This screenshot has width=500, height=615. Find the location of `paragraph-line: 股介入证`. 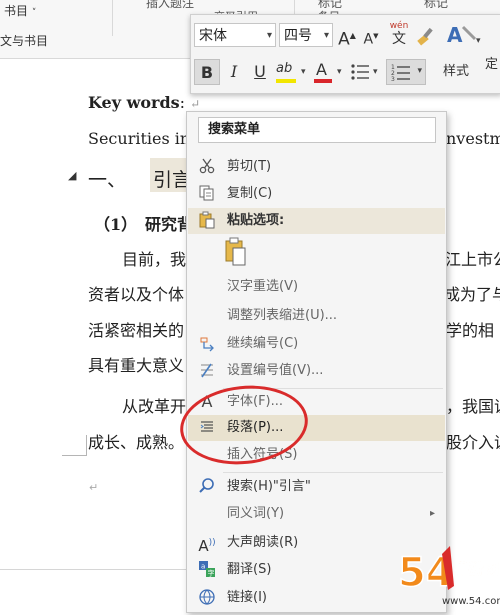

paragraph-line: 股介入证 is located at coordinates (473, 442).